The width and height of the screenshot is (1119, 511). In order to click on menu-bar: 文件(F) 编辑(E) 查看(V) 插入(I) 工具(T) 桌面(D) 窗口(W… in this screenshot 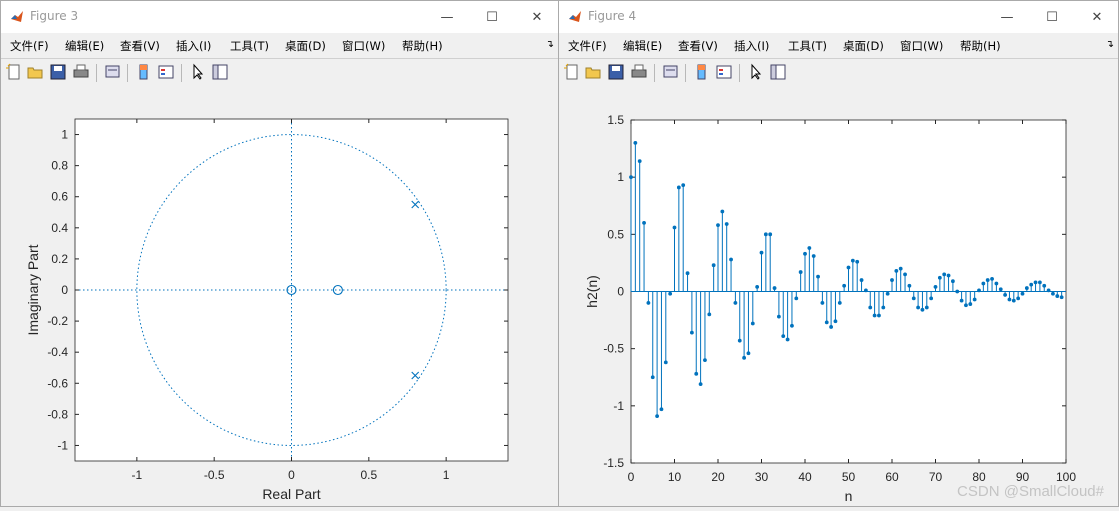, I will do `click(279, 45)`.